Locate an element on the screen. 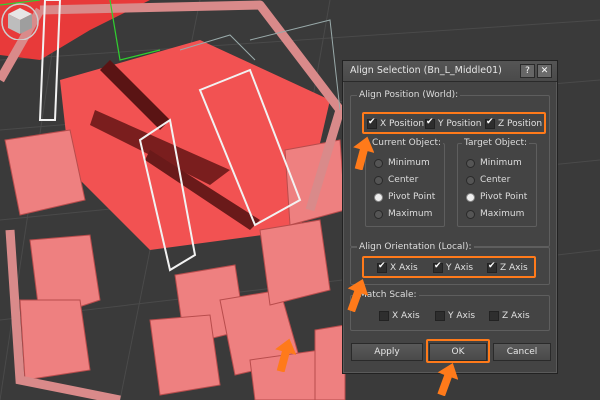 This screenshot has width=600, height=400. target-maximum-radio: Maximum is located at coordinates (495, 214).